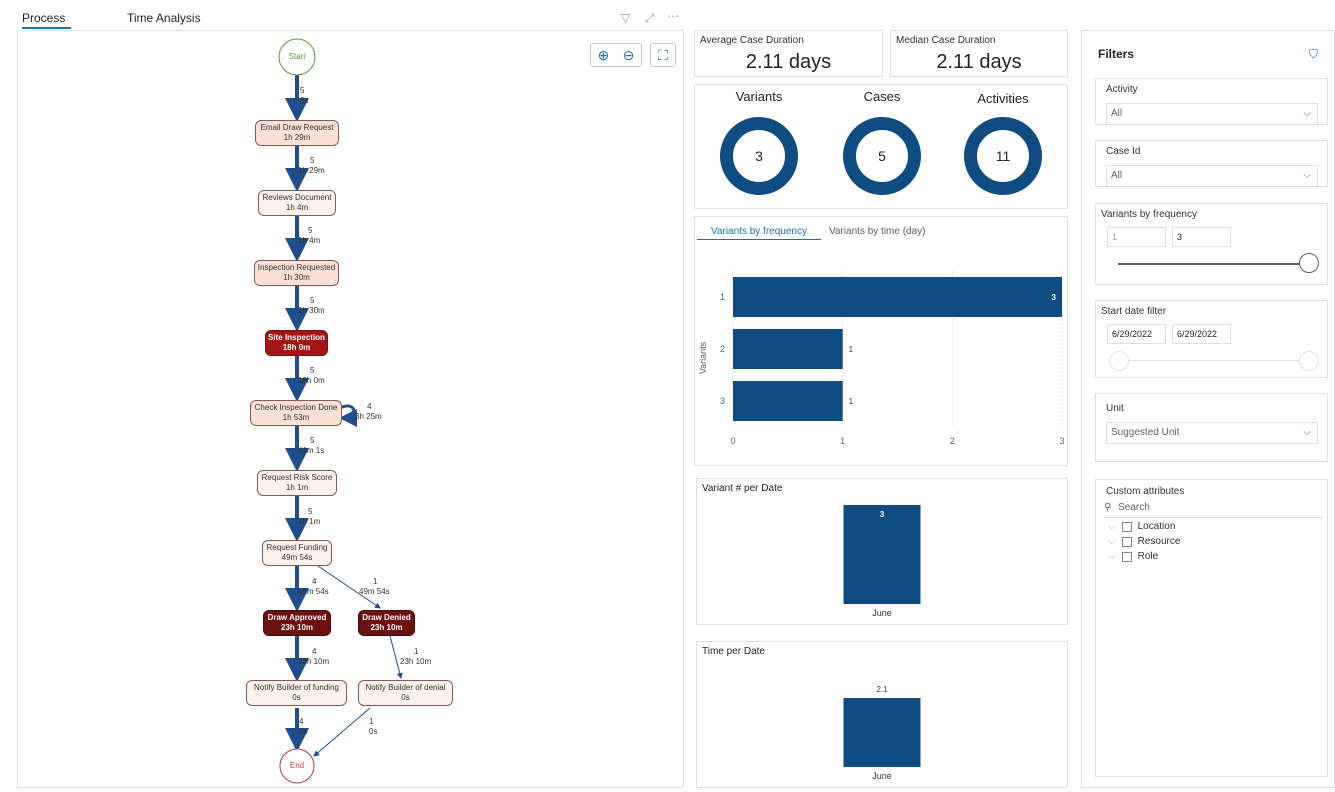 Image resolution: width=1335 pixels, height=792 pixels. What do you see at coordinates (296, 347) in the screenshot?
I see `node-duration: 18h 0m` at bounding box center [296, 347].